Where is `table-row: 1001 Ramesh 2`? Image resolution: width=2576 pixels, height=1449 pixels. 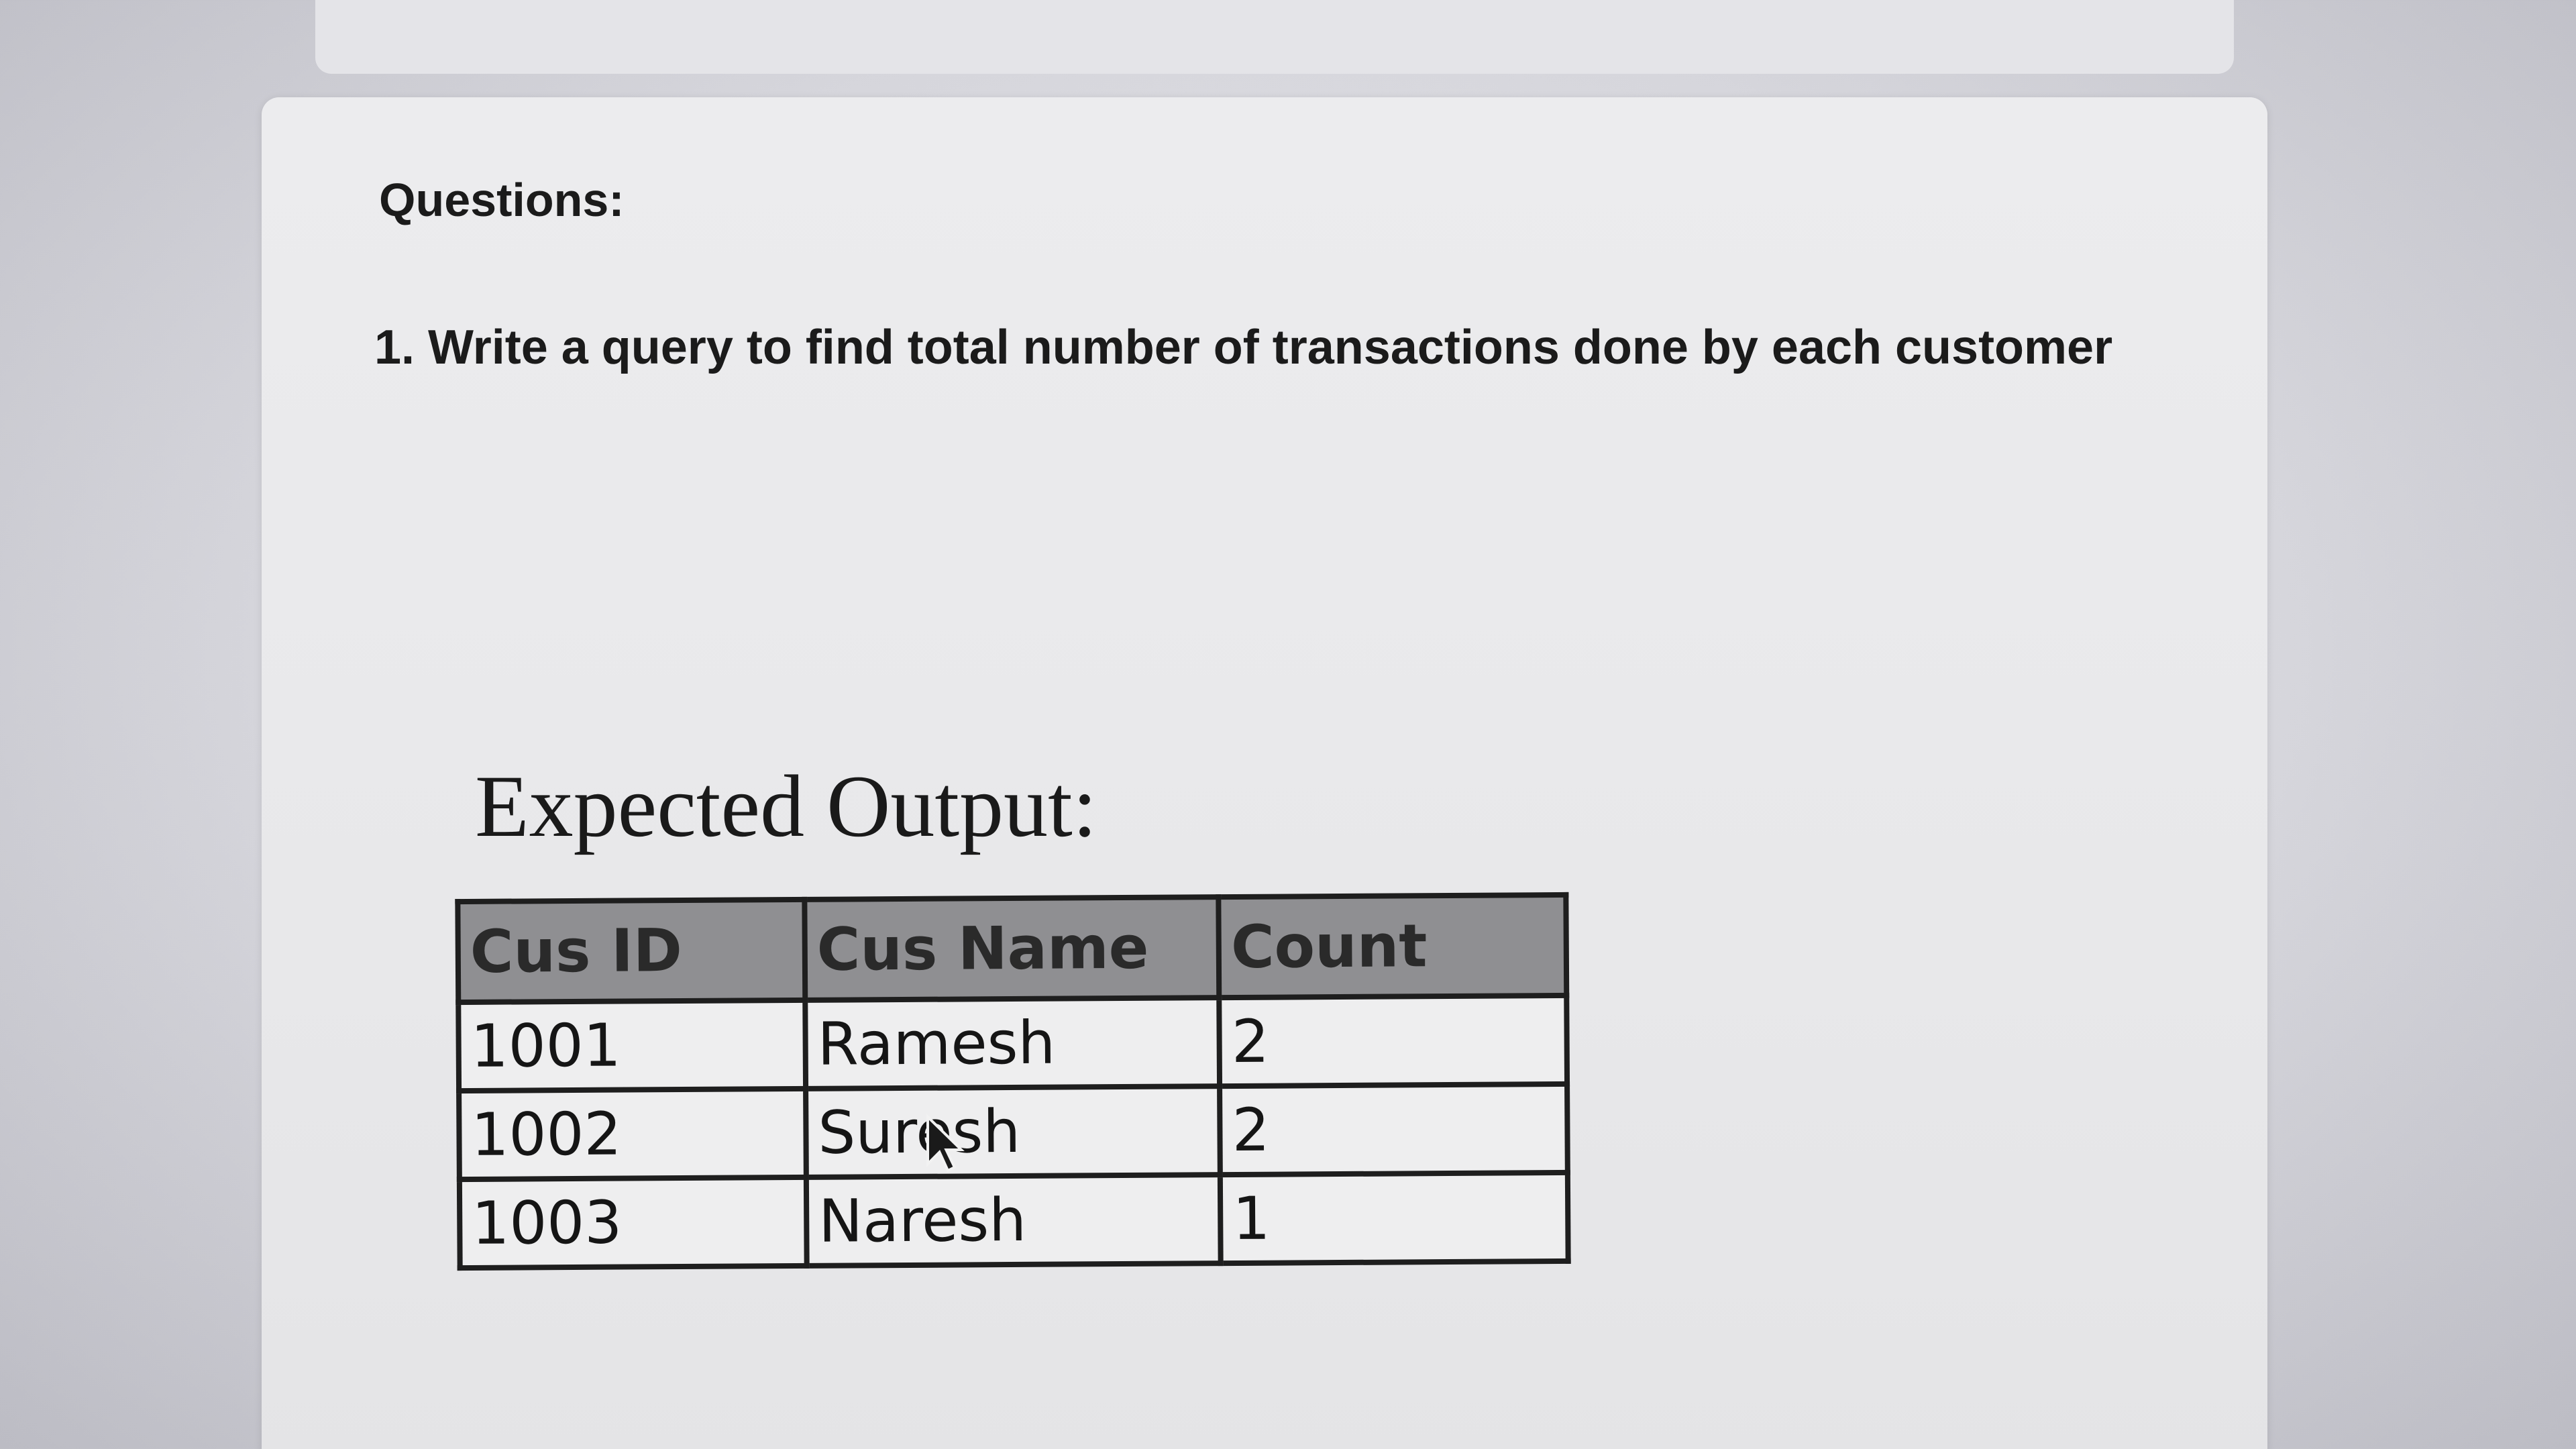 table-row: 1001 Ramesh 2 is located at coordinates (1013, 1043).